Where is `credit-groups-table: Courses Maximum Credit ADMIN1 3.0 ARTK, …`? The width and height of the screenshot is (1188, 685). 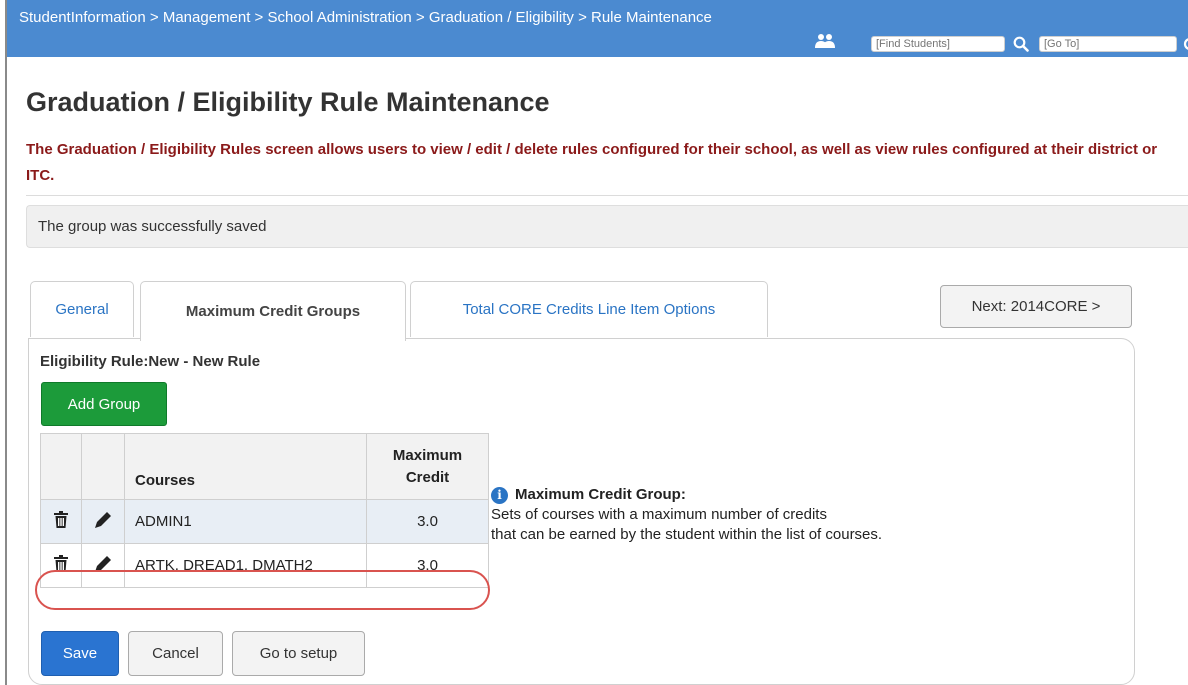 credit-groups-table: Courses Maximum Credit ADMIN1 3.0 ARTK, … is located at coordinates (264, 510).